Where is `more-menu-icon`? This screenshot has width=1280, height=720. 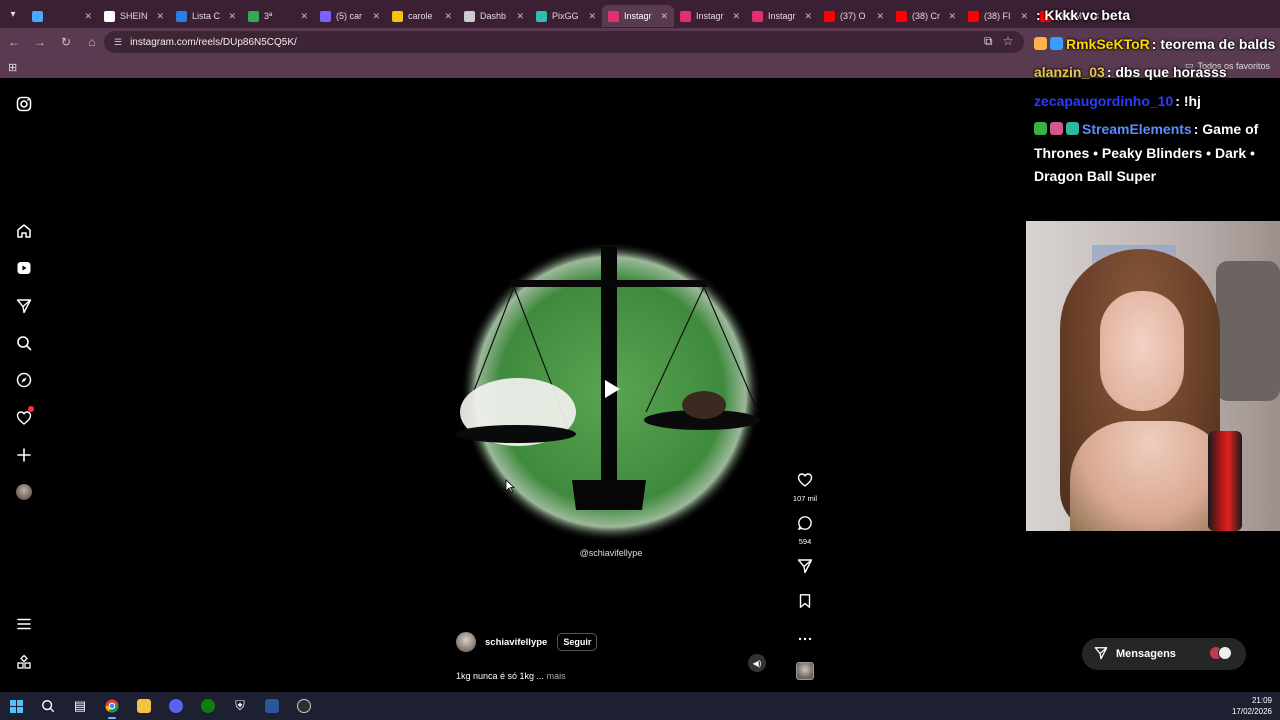
more-menu-icon is located at coordinates (24, 624).